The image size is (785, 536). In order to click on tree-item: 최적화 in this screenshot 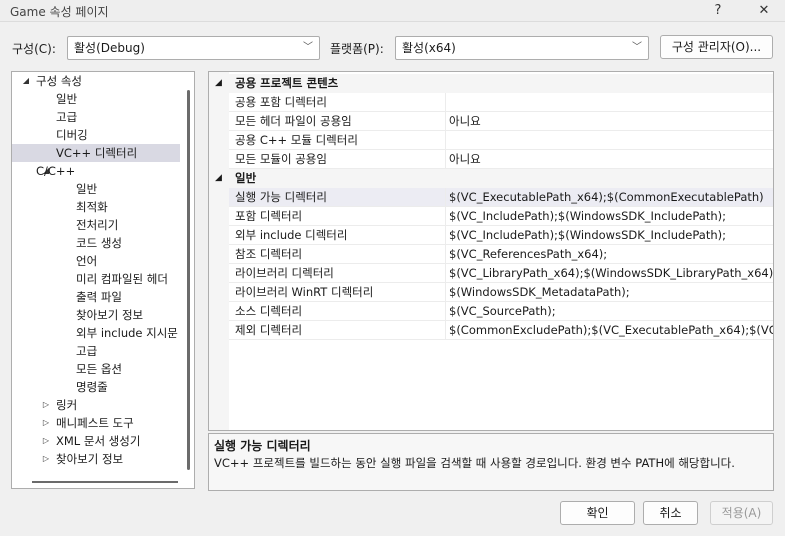, I will do `click(96, 207)`.